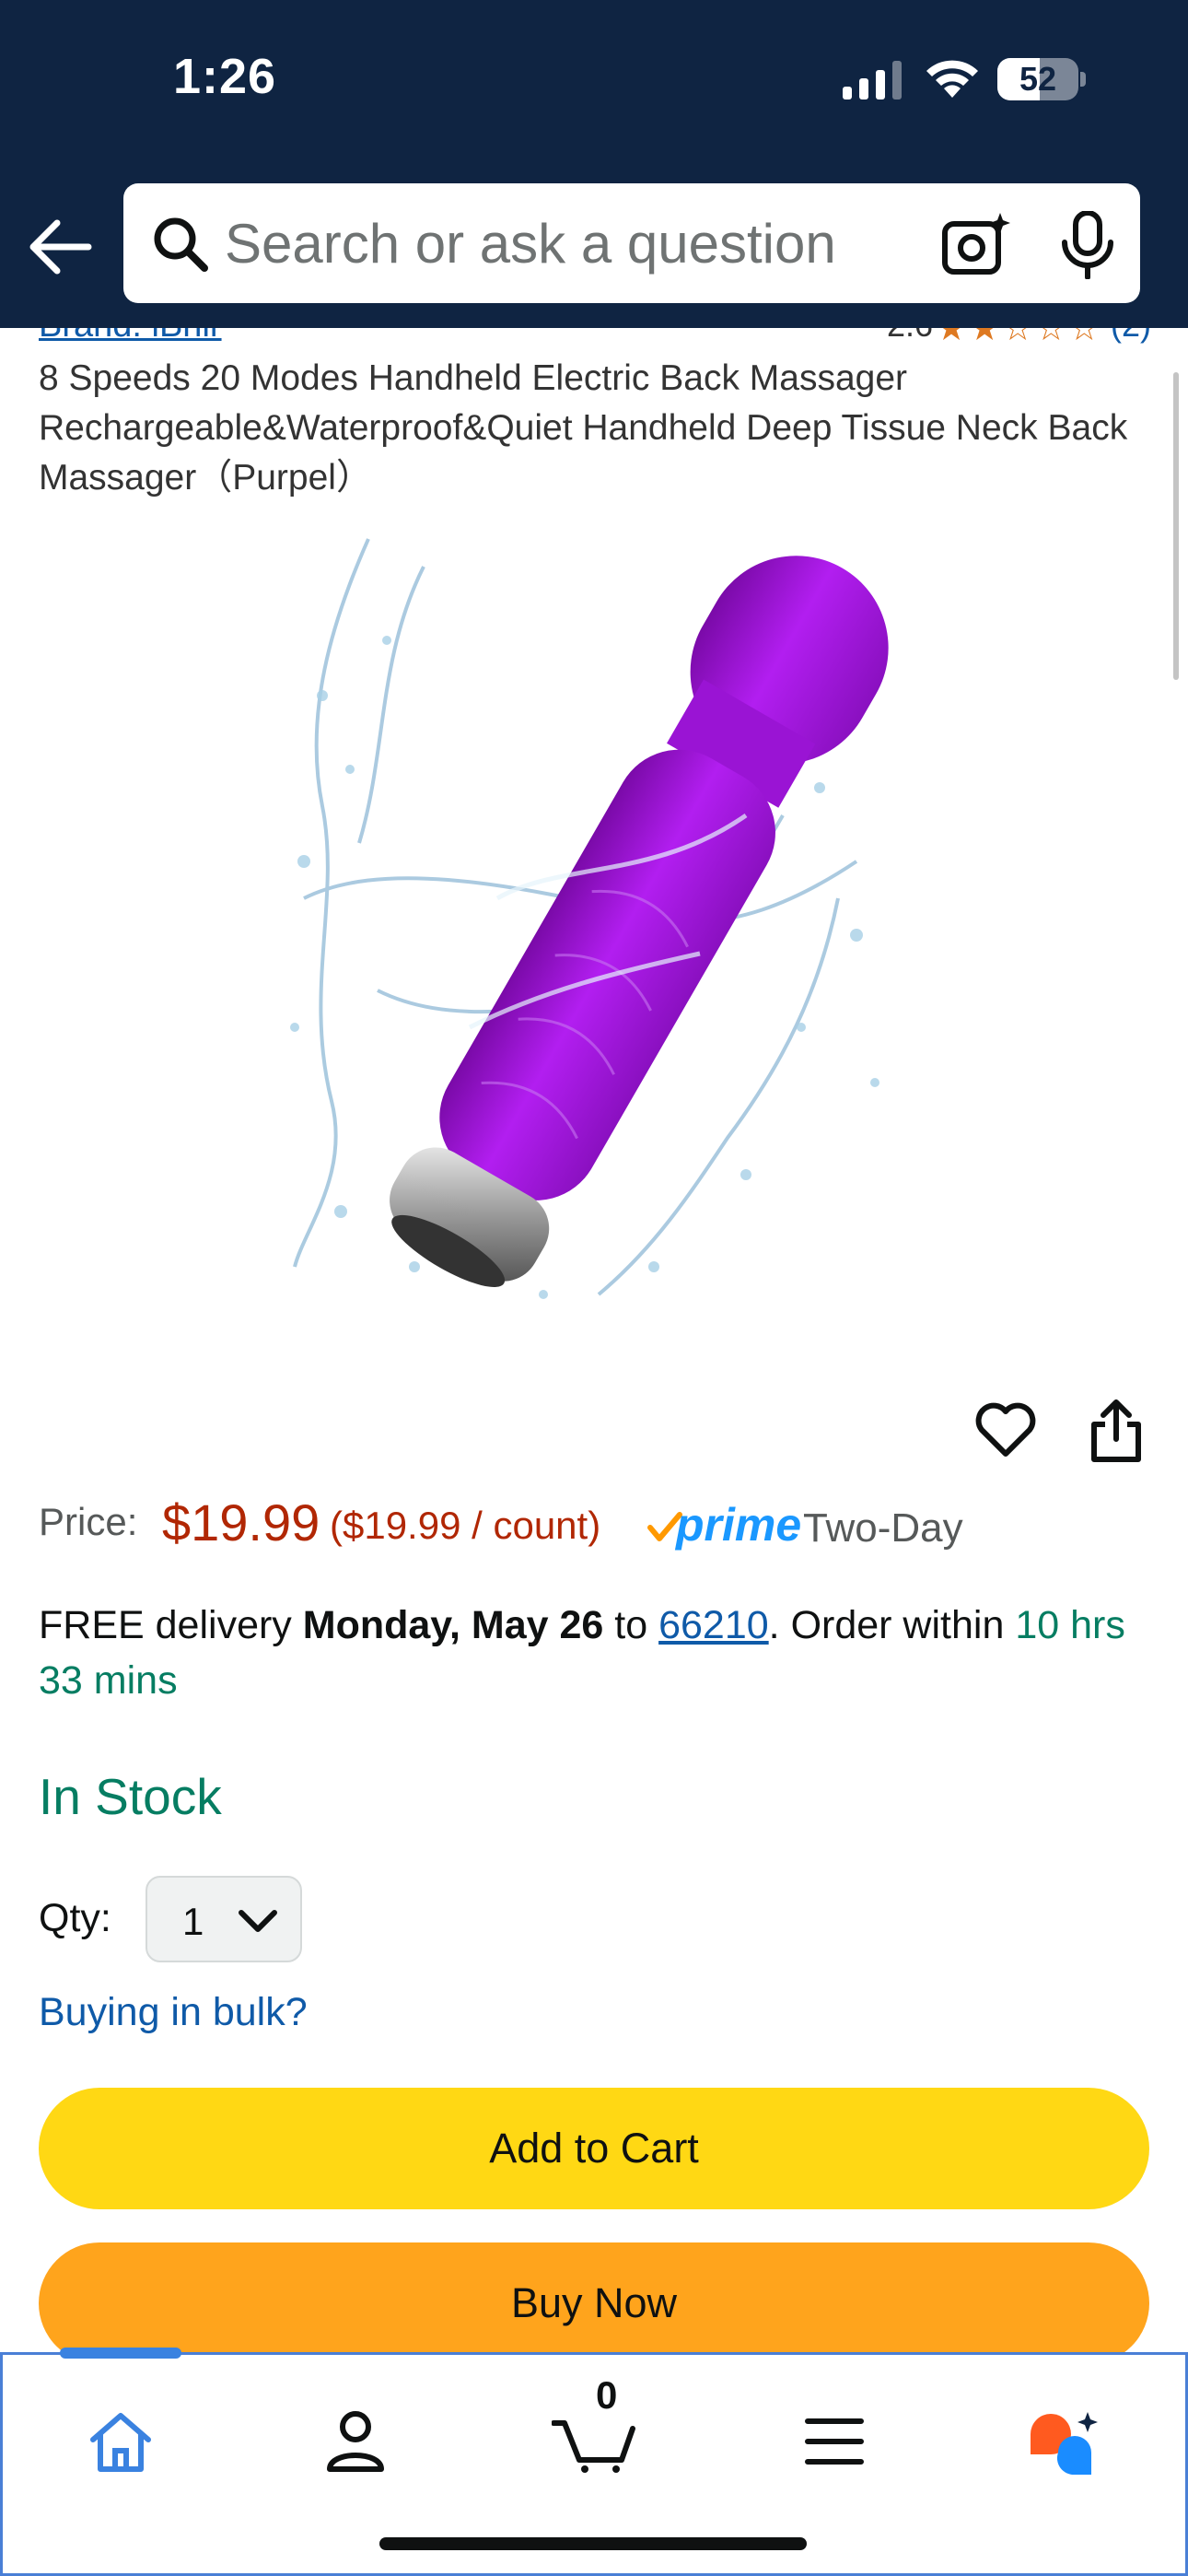 The image size is (1188, 2576). I want to click on rating-stars: ★★☆☆☆, so click(1019, 338).